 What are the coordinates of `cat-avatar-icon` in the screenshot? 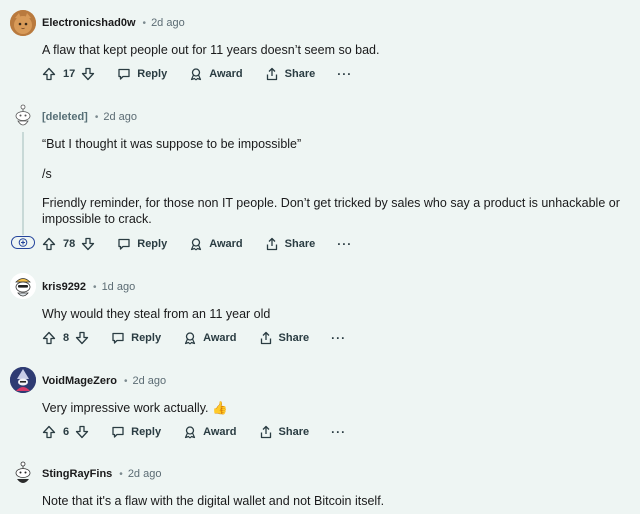 It's located at (23, 23).